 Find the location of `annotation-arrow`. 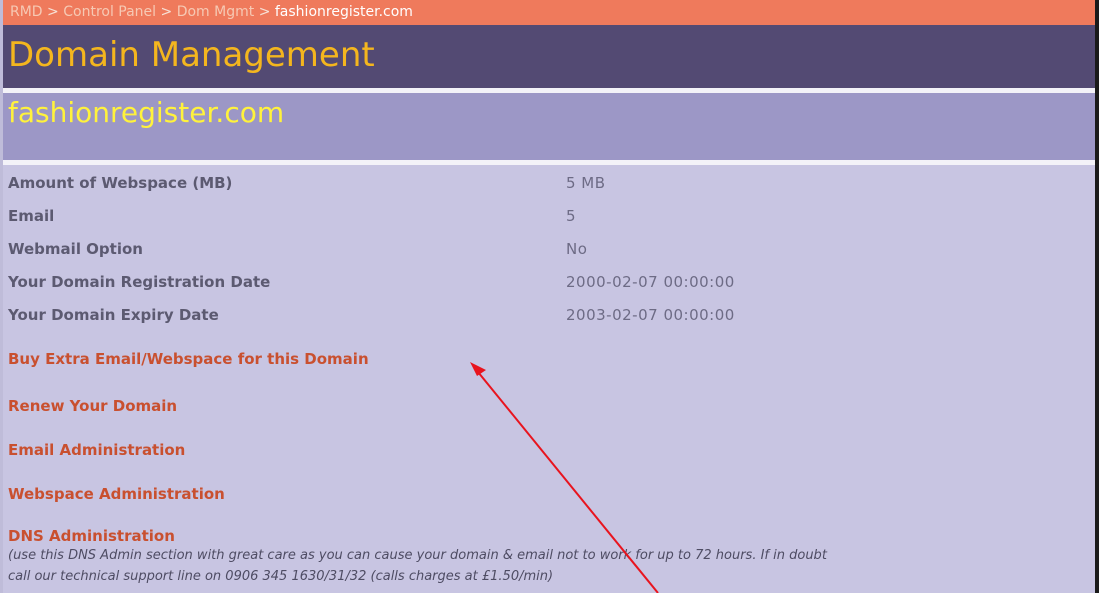

annotation-arrow is located at coordinates (564, 477).